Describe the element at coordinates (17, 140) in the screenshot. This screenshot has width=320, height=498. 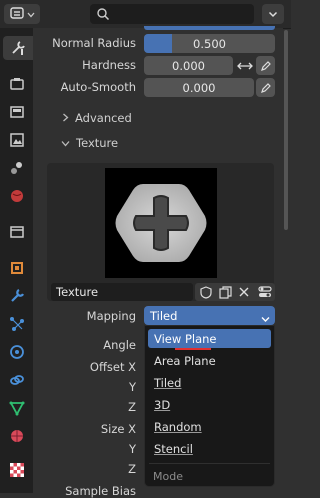
I see `view-layer-tab-icon` at that location.